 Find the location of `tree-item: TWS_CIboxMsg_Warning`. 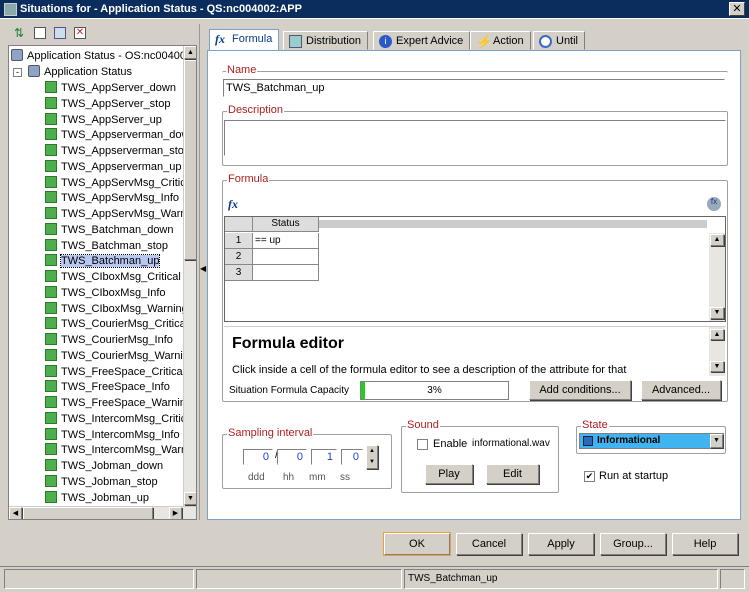

tree-item: TWS_CIboxMsg_Warning is located at coordinates (116, 309).